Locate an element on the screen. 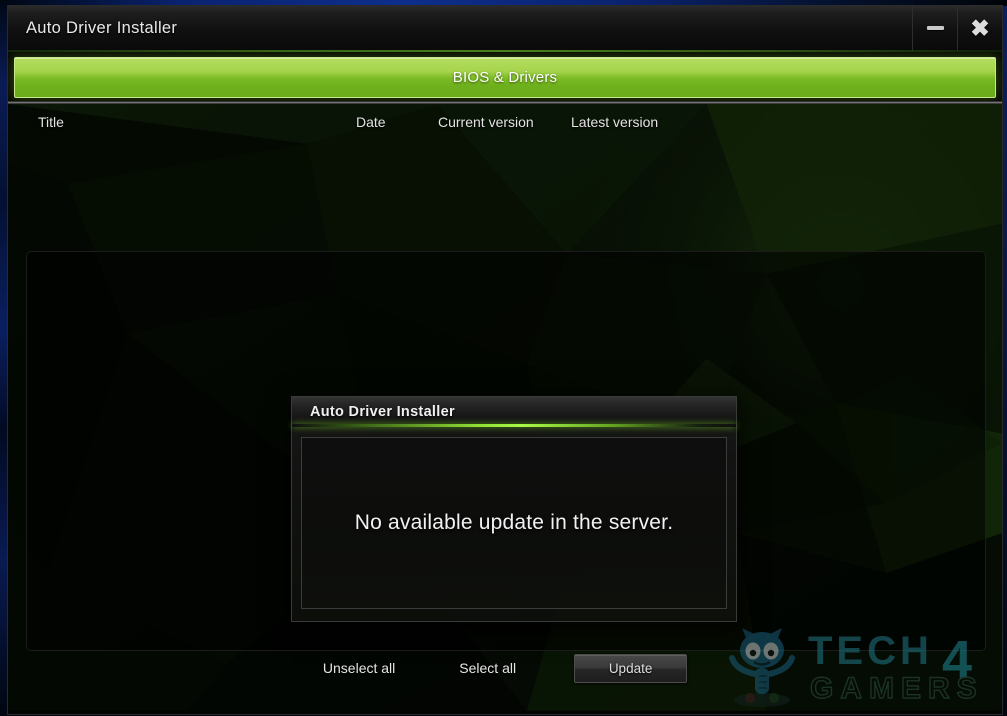 The height and width of the screenshot is (716, 1007). dialog-body: No available update in the server. is located at coordinates (514, 523).